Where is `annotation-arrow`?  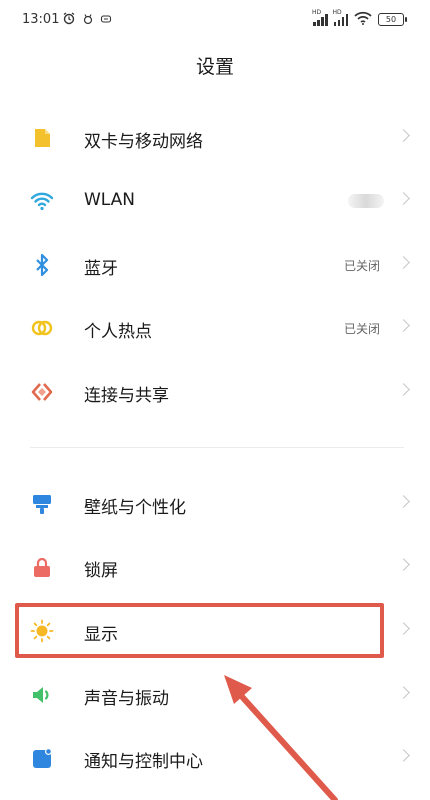
annotation-arrow is located at coordinates (281, 737).